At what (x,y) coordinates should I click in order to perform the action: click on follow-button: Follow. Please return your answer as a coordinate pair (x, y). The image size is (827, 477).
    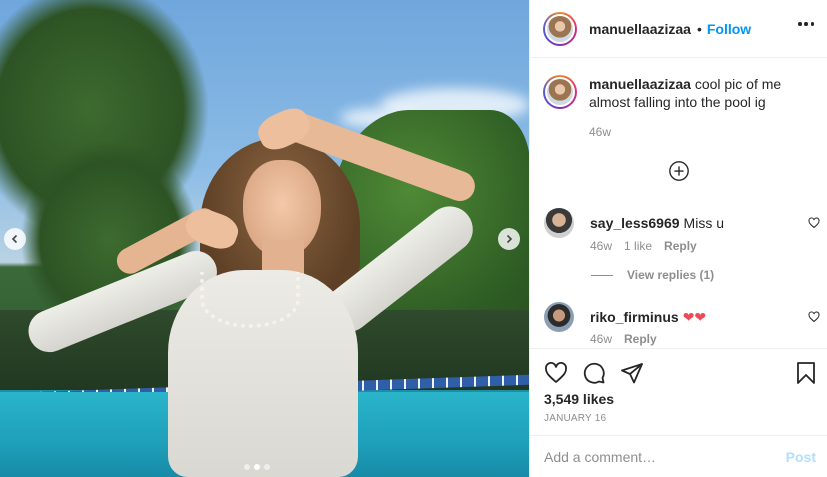
    Looking at the image, I should click on (729, 29).